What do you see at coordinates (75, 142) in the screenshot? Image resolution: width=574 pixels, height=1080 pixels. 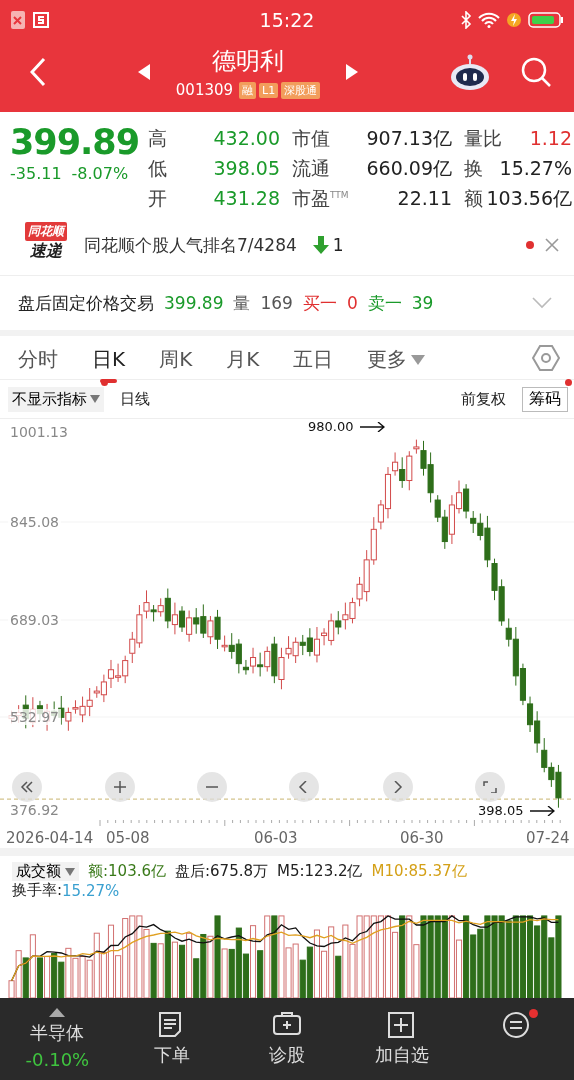 I see `current-price: 399.89` at bounding box center [75, 142].